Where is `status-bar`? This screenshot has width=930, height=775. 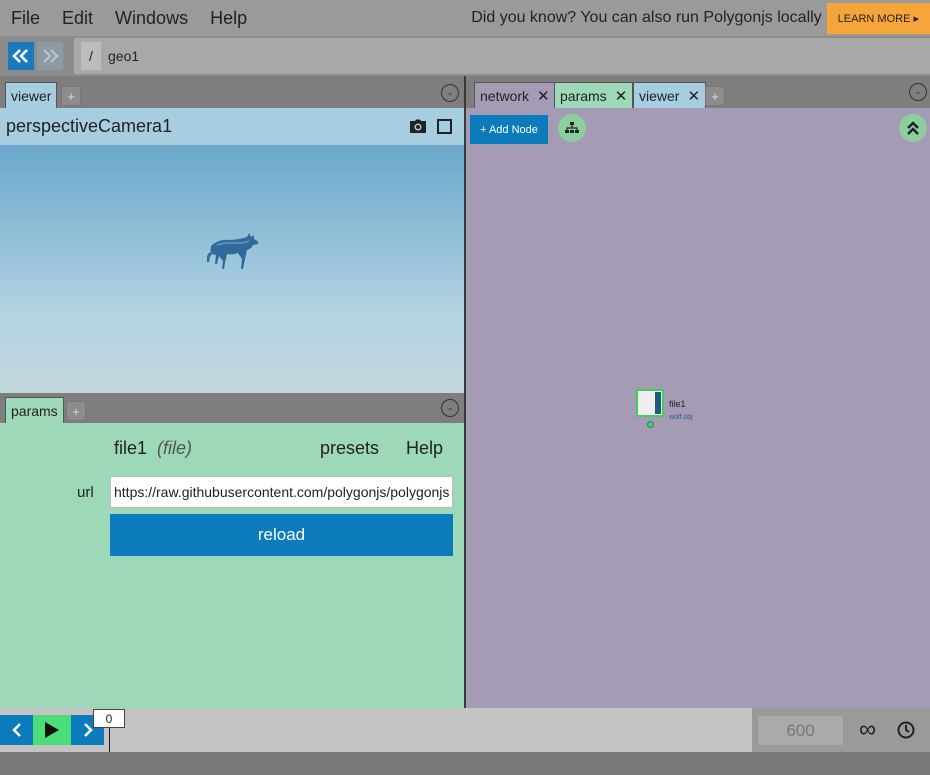 status-bar is located at coordinates (465, 763).